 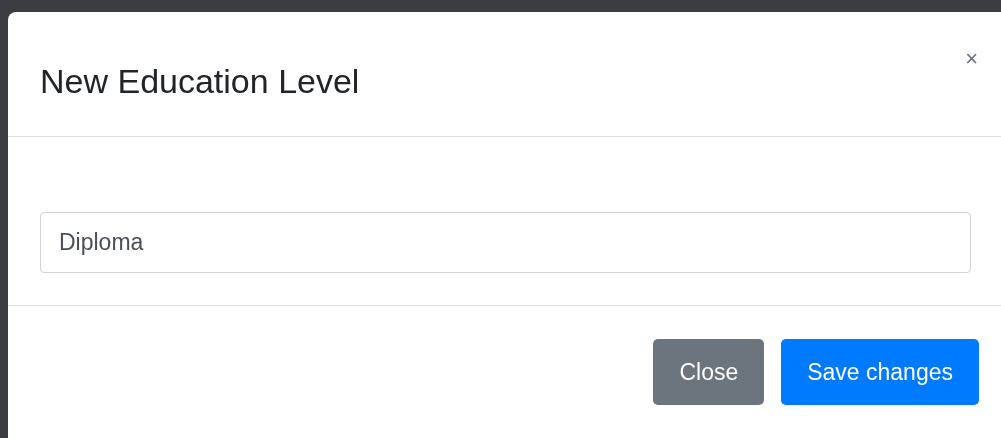 What do you see at coordinates (200, 81) in the screenshot?
I see `modal-title: New Education Level` at bounding box center [200, 81].